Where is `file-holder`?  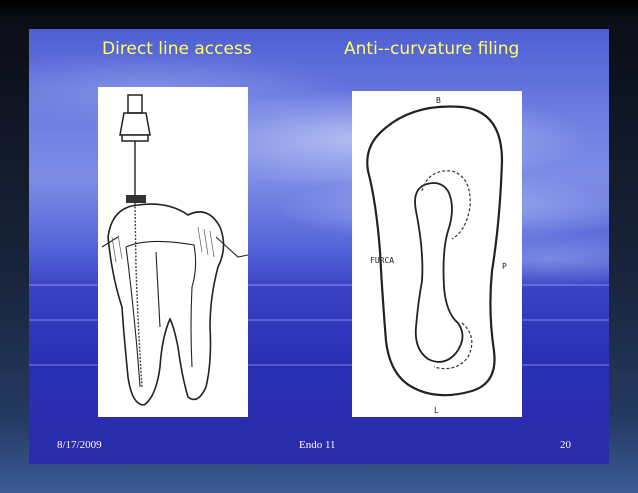 file-holder is located at coordinates (135, 124).